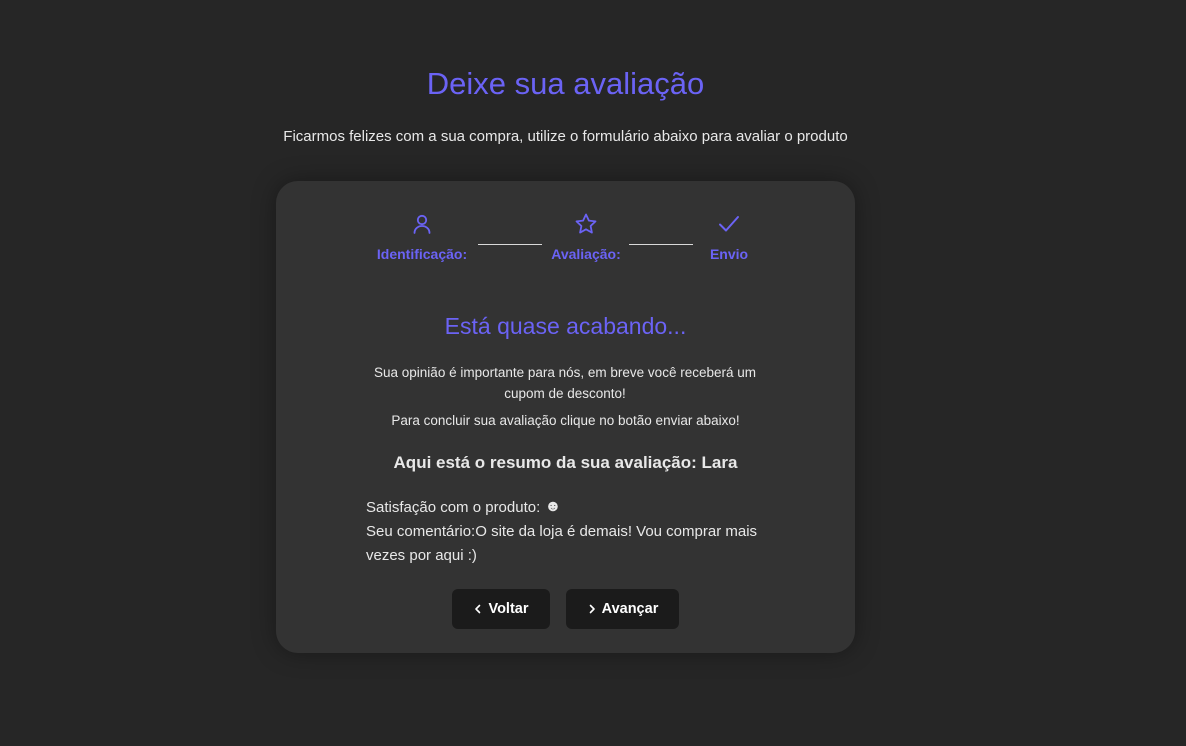 This screenshot has width=1186, height=746. Describe the element at coordinates (729, 224) in the screenshot. I see `check-icon` at that location.